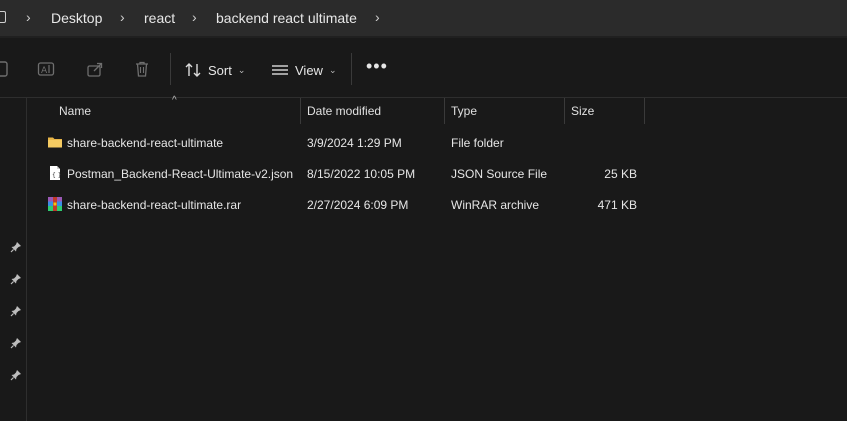  I want to click on breadcrumb-react: react, so click(159, 18).